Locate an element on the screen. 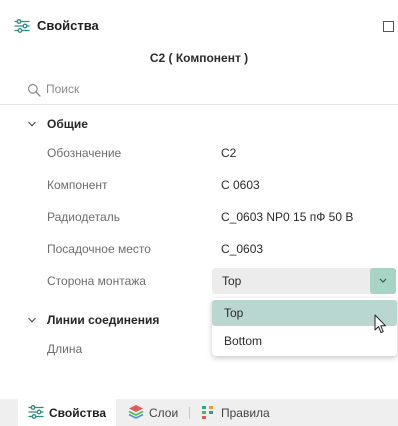 This screenshot has height=426, width=398. dropdown-option-top: Top is located at coordinates (304, 313).